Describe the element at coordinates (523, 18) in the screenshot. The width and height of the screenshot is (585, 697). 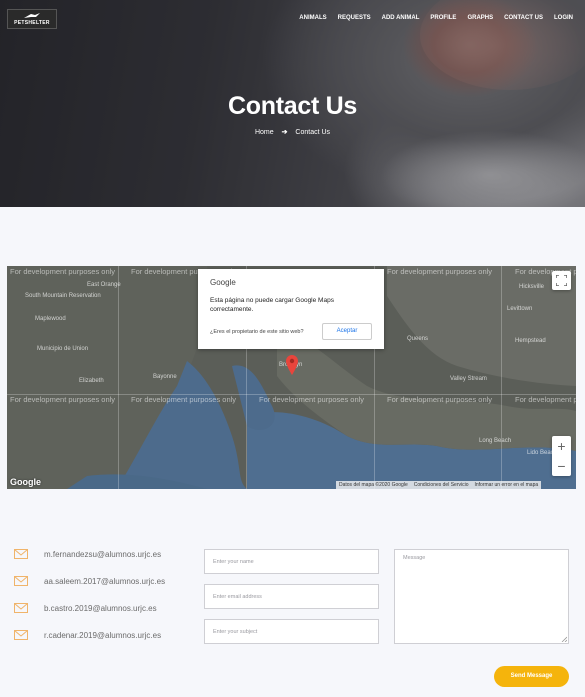
I see `nav-contact-us: CONTACT US` at that location.